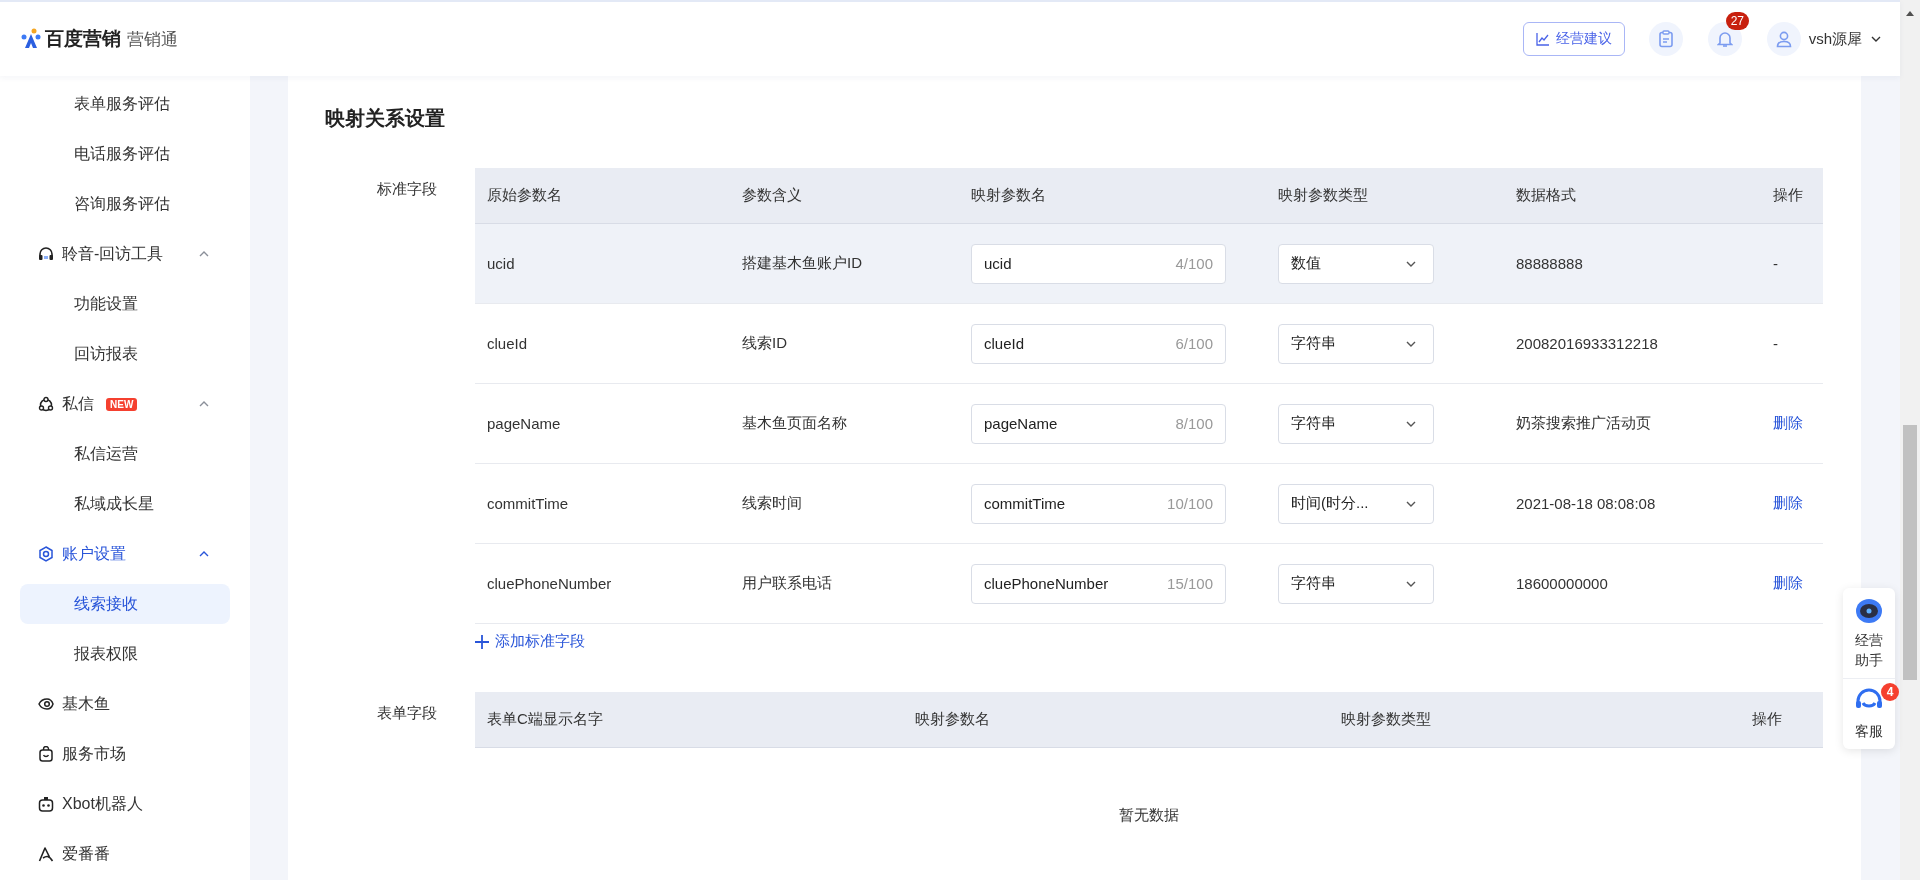 This screenshot has width=1920, height=880. I want to click on user-icon, so click(1783, 39).